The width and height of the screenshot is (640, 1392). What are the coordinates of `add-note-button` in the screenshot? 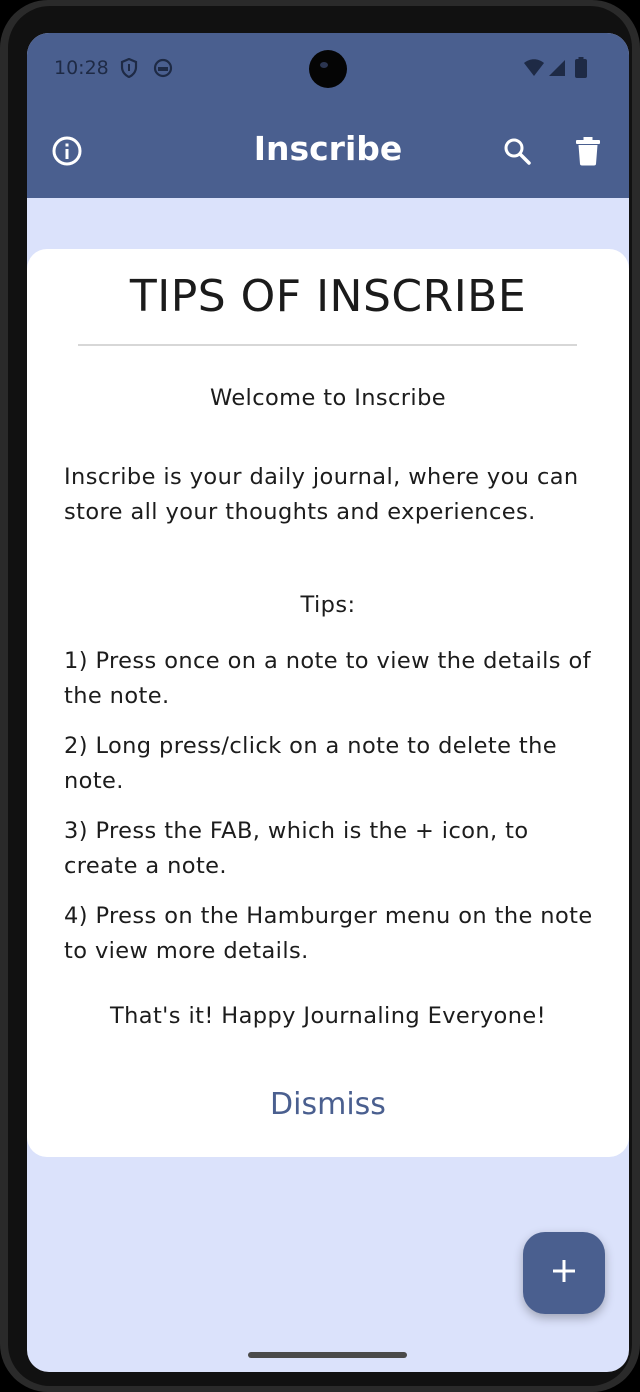 It's located at (564, 1273).